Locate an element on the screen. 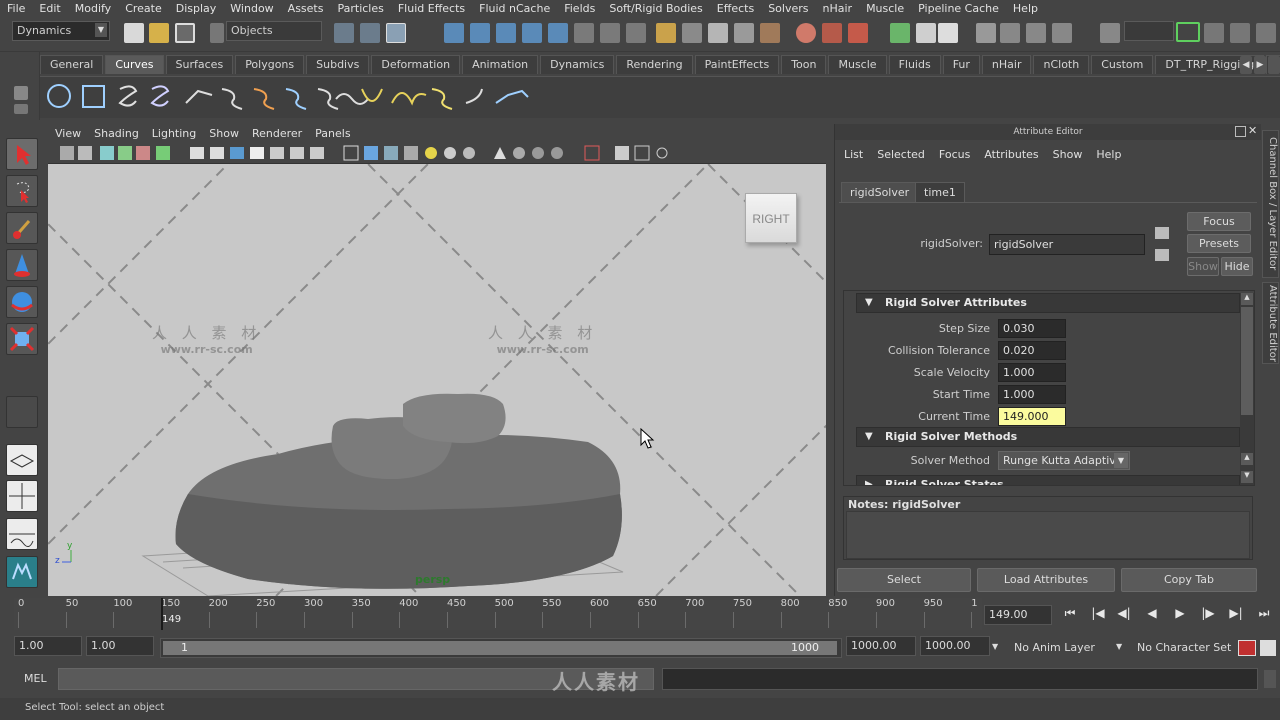 Image resolution: width=1280 pixels, height=720 pixels. textured-icon is located at coordinates (411, 153).